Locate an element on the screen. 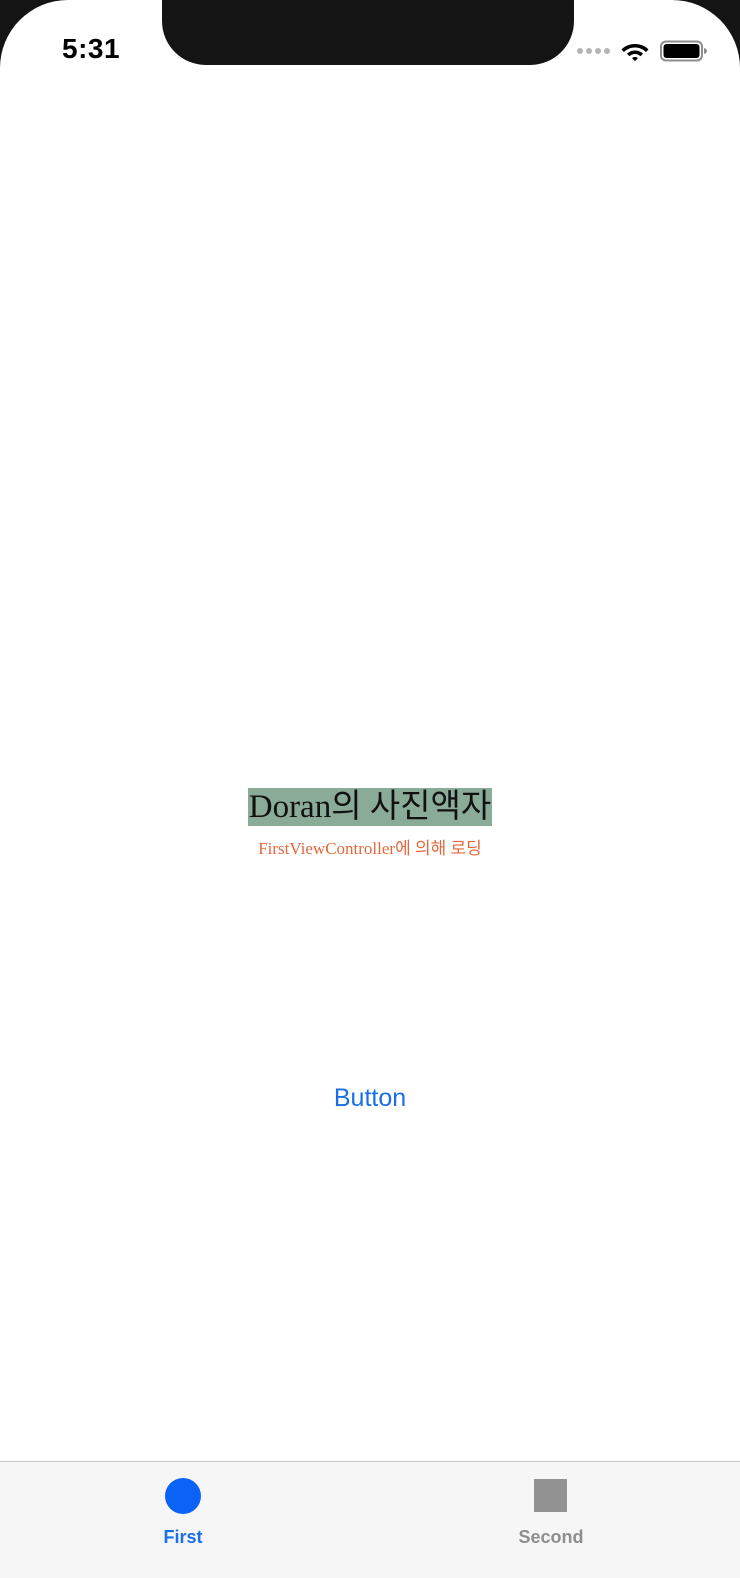 The height and width of the screenshot is (1578, 740). tab-second: Second is located at coordinates (554, 1512).